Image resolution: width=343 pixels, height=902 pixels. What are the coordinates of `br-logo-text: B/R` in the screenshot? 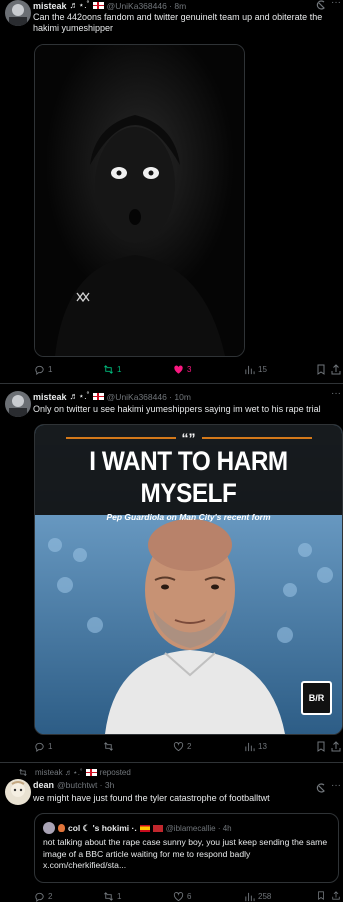 It's located at (316, 698).